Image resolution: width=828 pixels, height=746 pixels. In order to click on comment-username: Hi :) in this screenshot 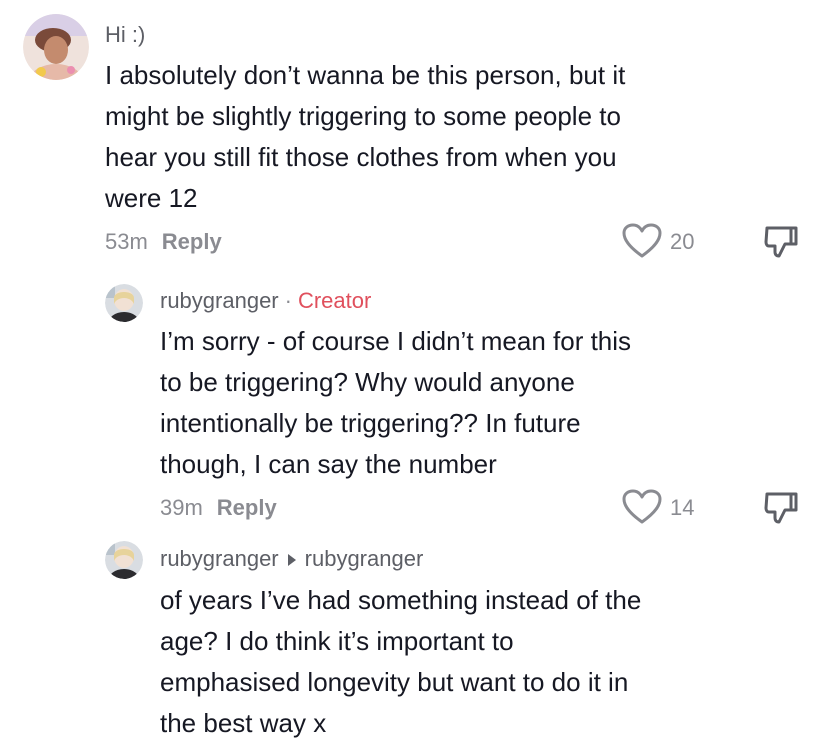, I will do `click(125, 35)`.